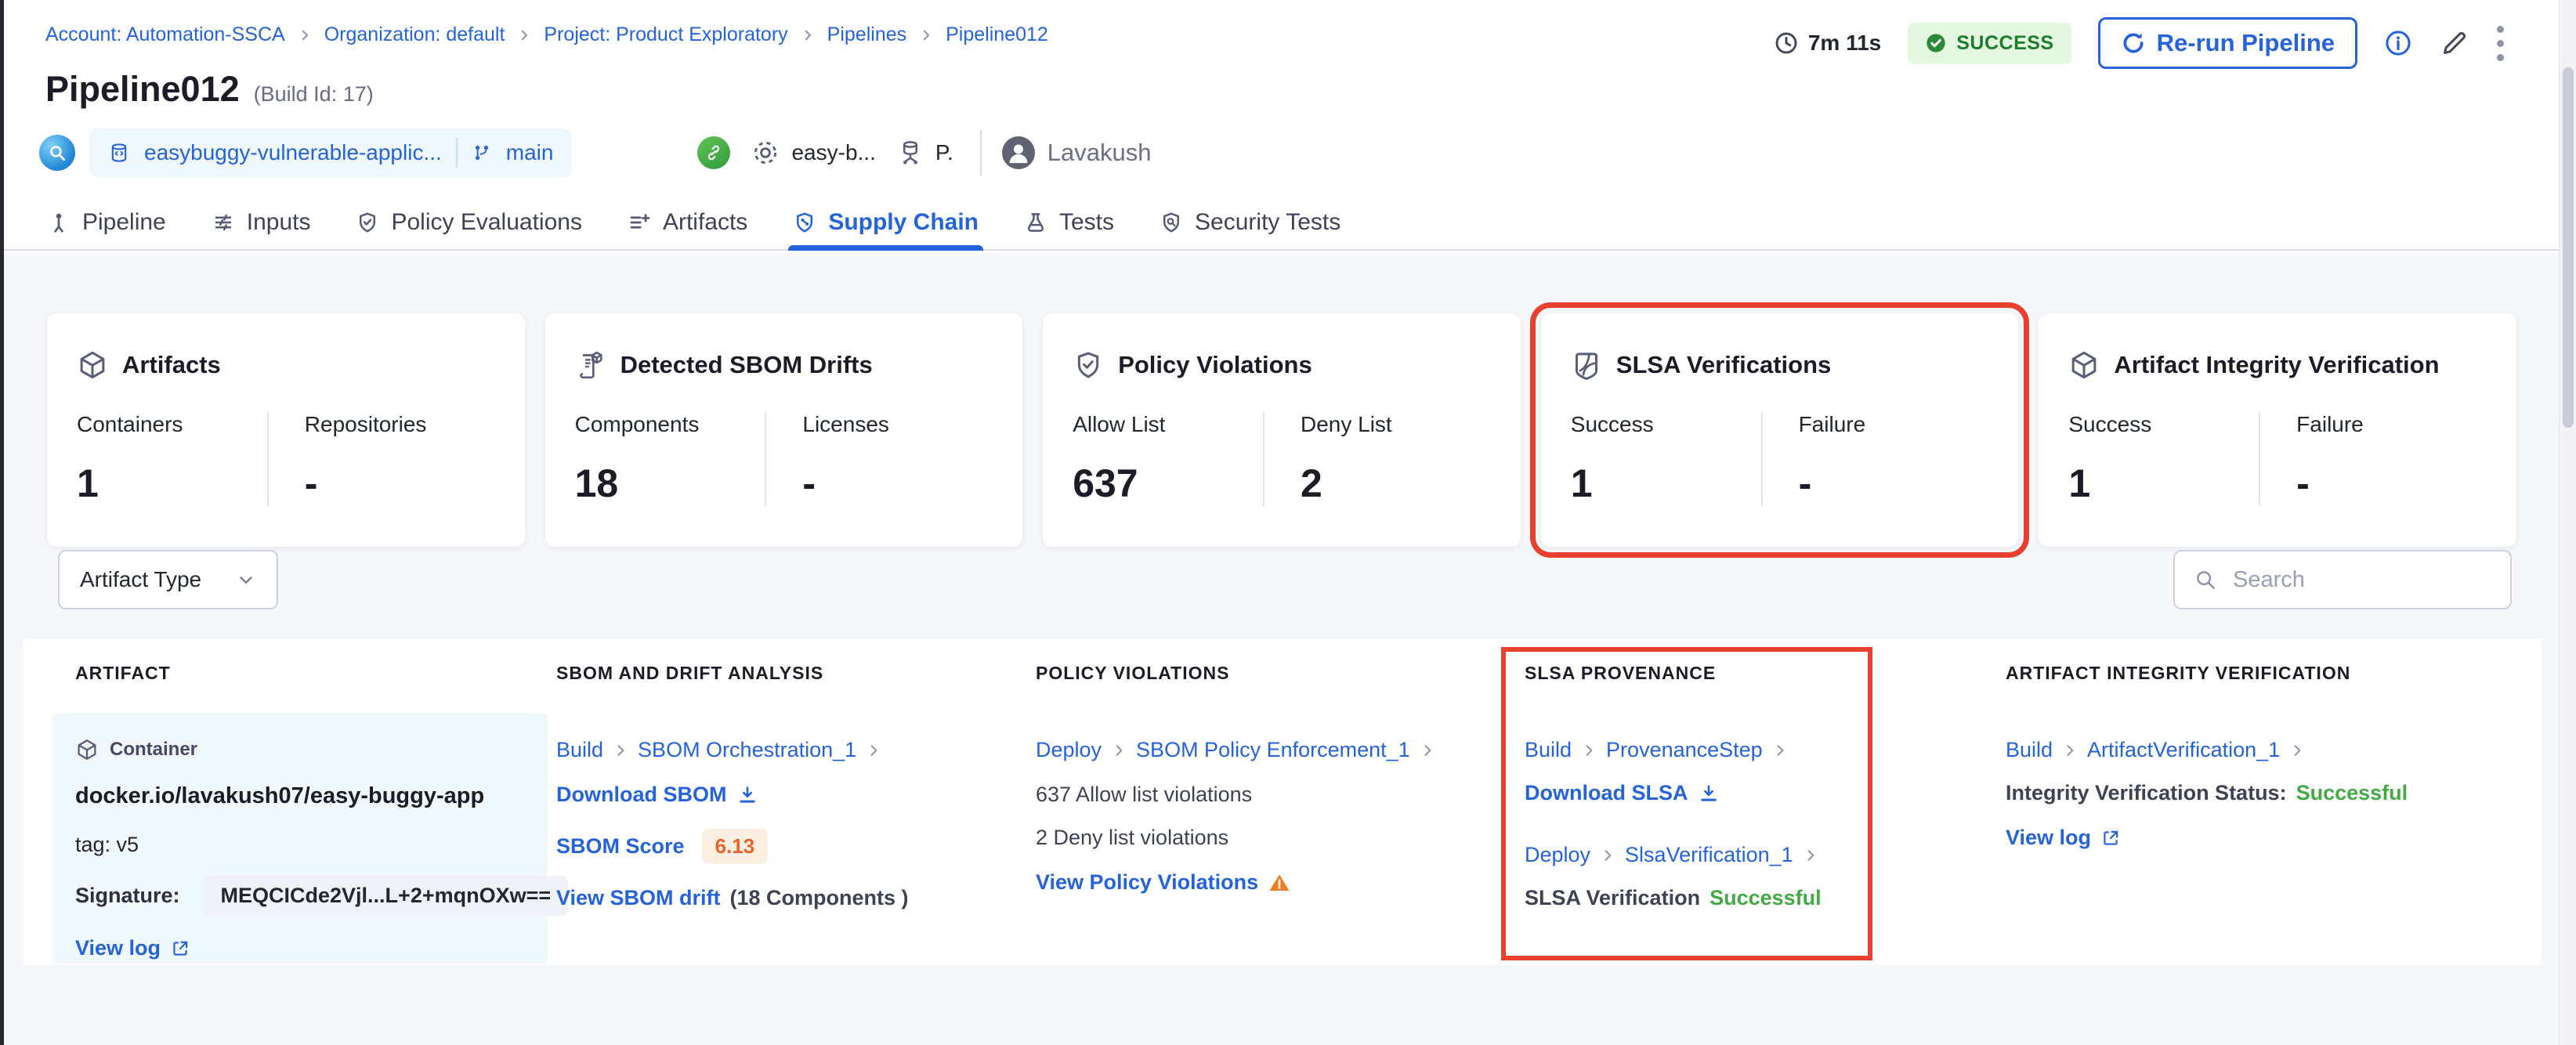  I want to click on breadcrumb-pipelines: Pipelines, so click(866, 35).